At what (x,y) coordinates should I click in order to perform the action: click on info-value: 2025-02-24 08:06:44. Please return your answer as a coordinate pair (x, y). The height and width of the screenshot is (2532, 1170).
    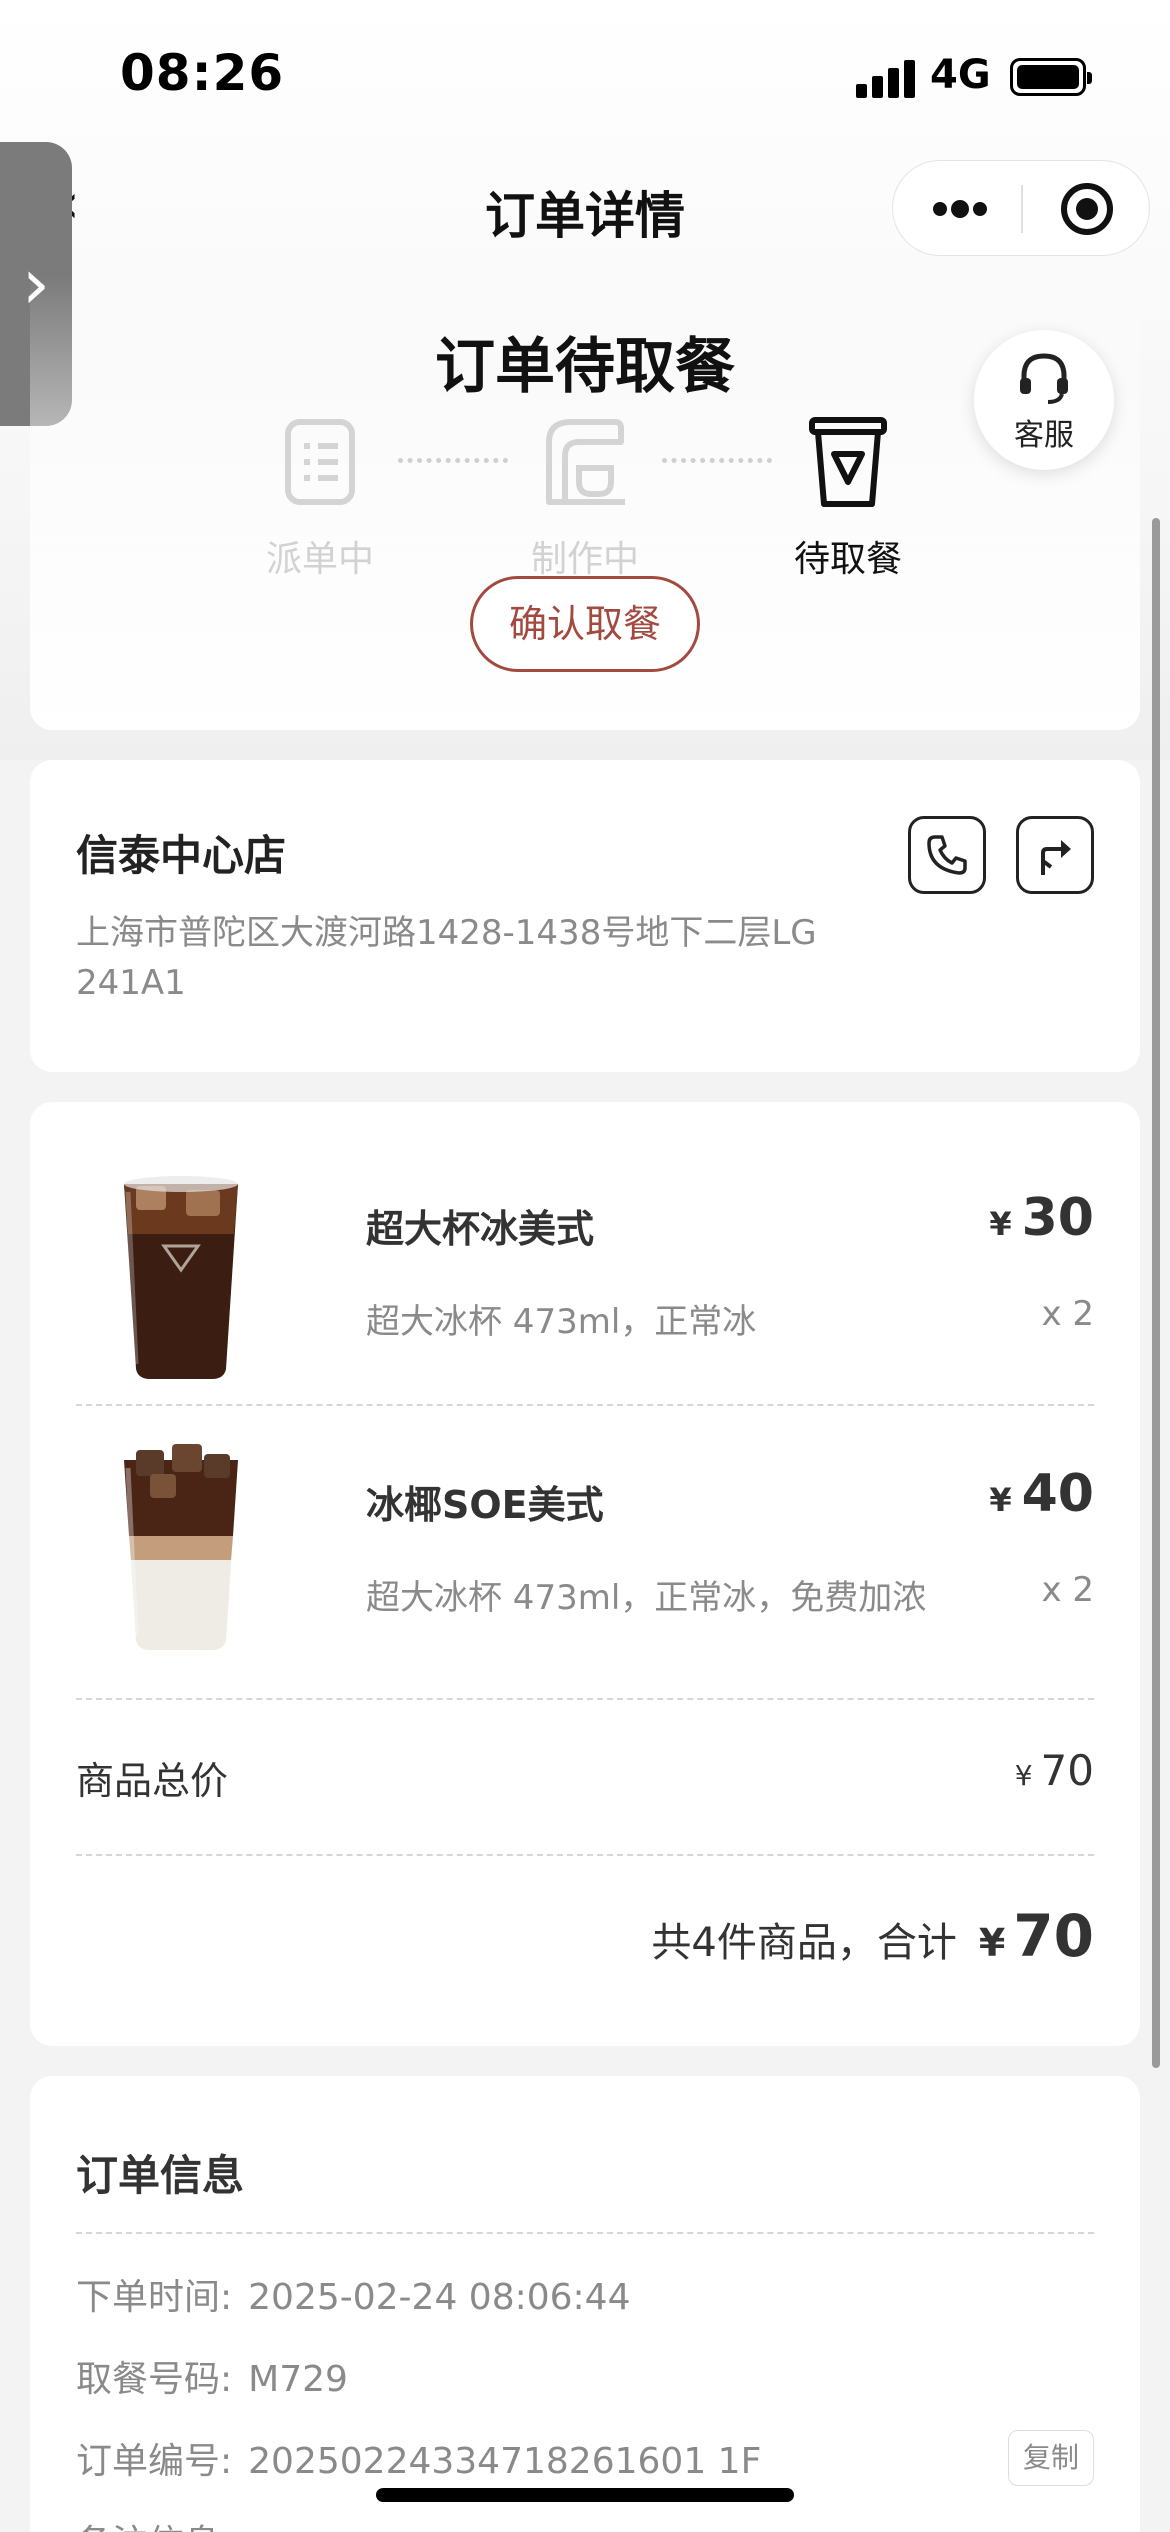
    Looking at the image, I should click on (439, 2297).